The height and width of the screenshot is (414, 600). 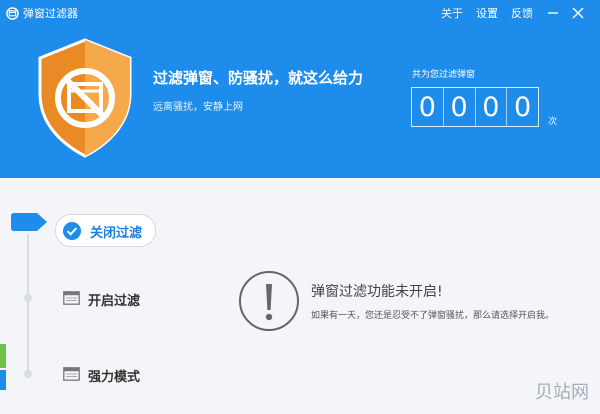 I want to click on nav-strong-mode: 强力模式, so click(x=113, y=375).